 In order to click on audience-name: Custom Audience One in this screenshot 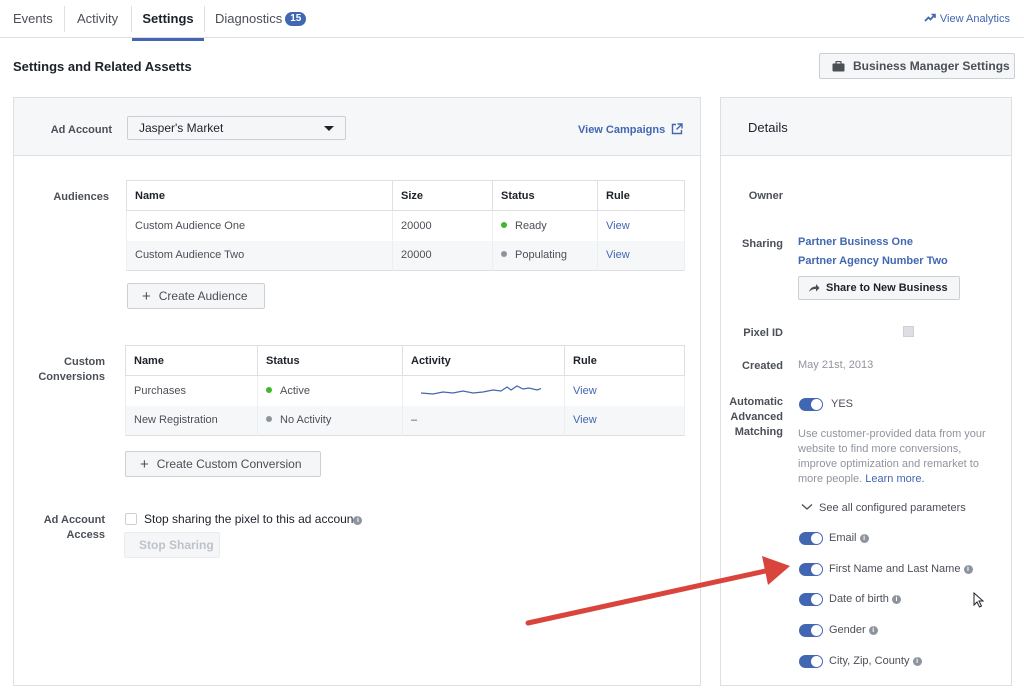, I will do `click(259, 225)`.